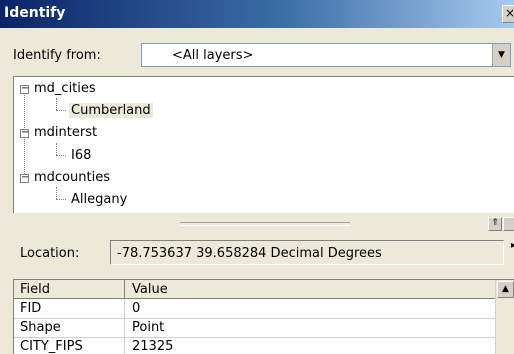 The height and width of the screenshot is (354, 514). What do you see at coordinates (72, 177) in the screenshot?
I see `tree-layer-mdcounties: mdcounties` at bounding box center [72, 177].